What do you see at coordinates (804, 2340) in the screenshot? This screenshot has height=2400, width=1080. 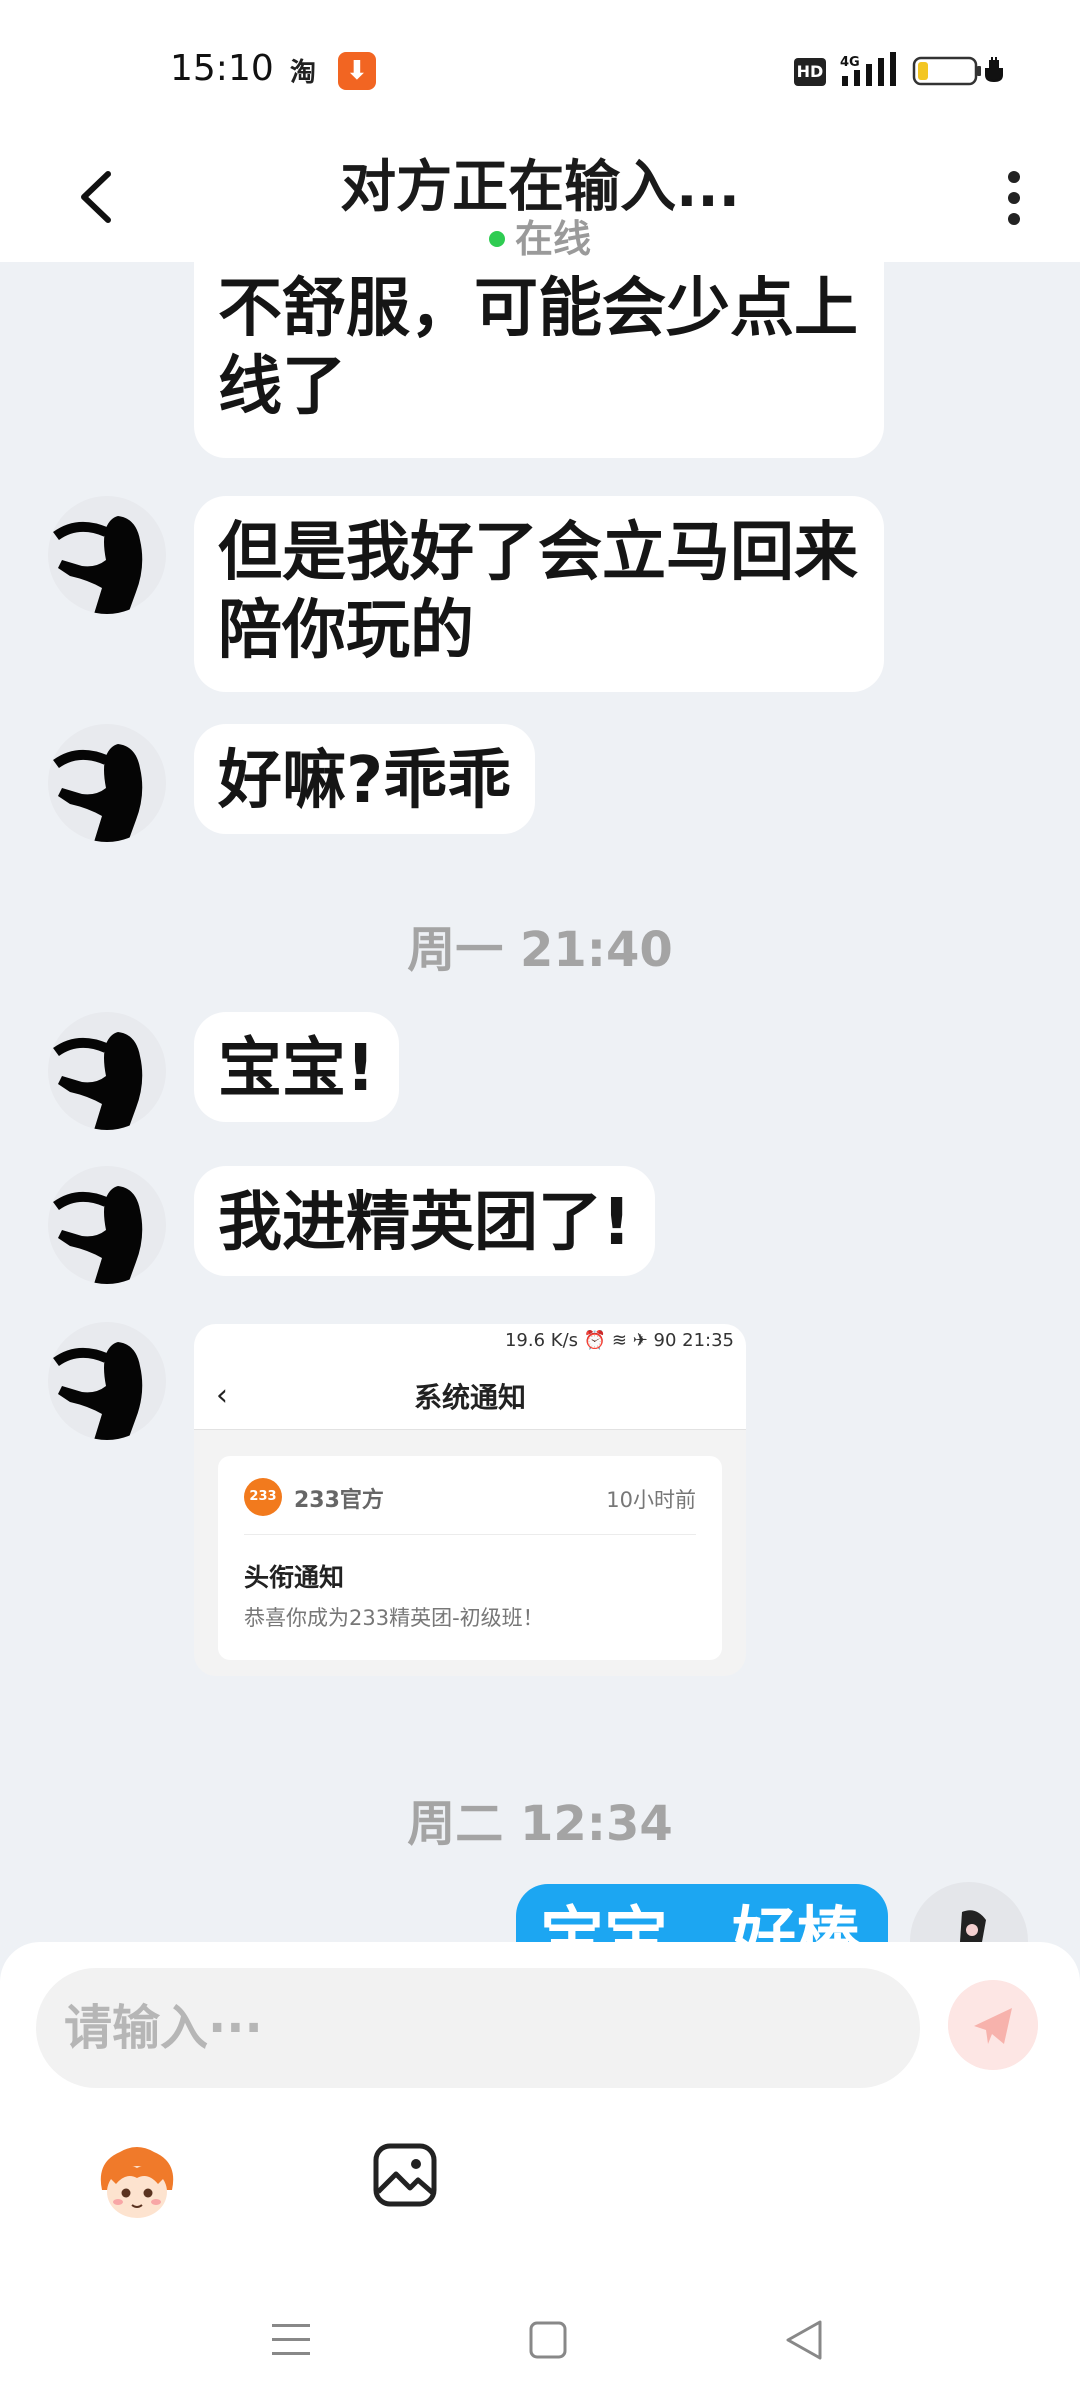 I see `back-triangle-icon` at bounding box center [804, 2340].